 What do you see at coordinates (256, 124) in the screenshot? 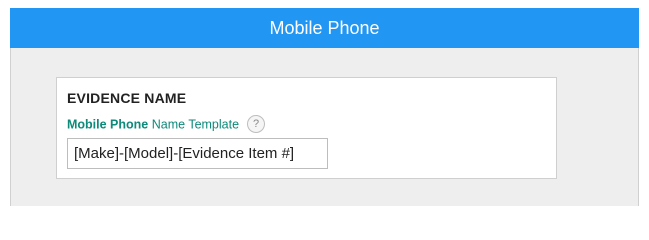
I see `help-icon: ?` at bounding box center [256, 124].